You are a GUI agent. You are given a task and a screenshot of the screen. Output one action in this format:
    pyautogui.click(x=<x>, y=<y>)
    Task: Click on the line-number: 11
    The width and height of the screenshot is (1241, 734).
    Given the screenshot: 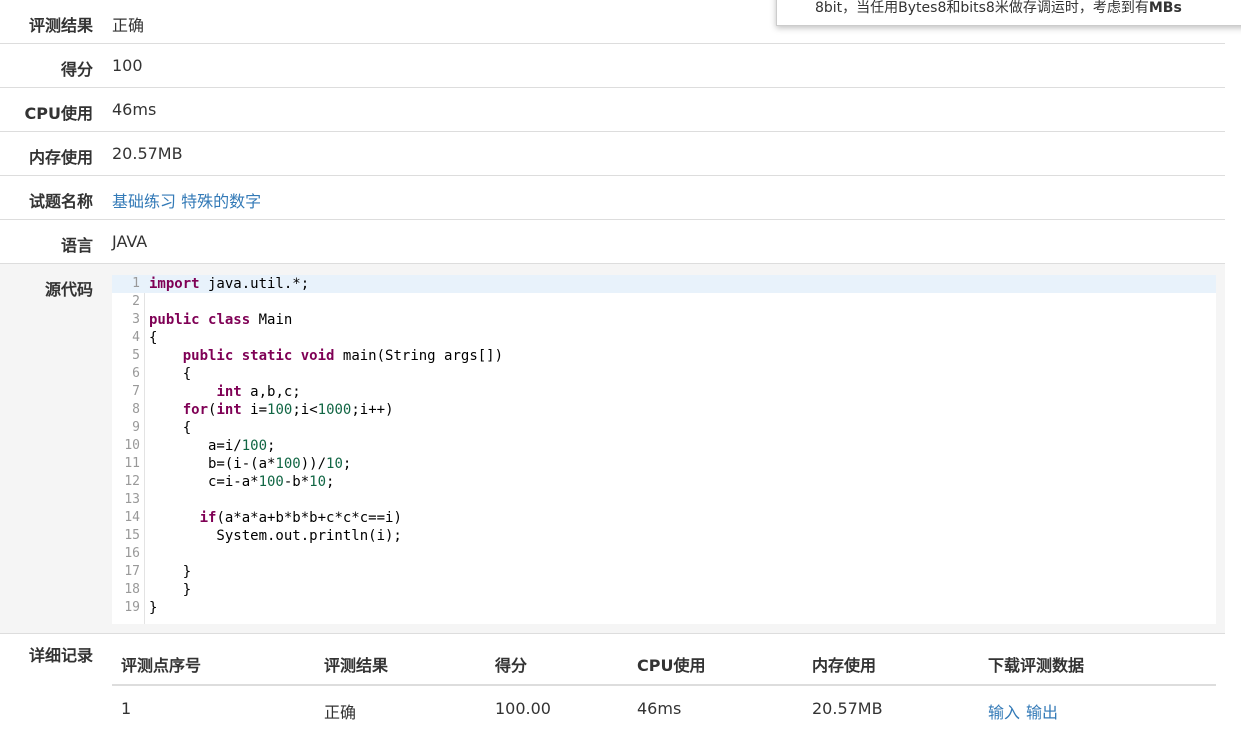 What is the action you would take?
    pyautogui.click(x=132, y=463)
    